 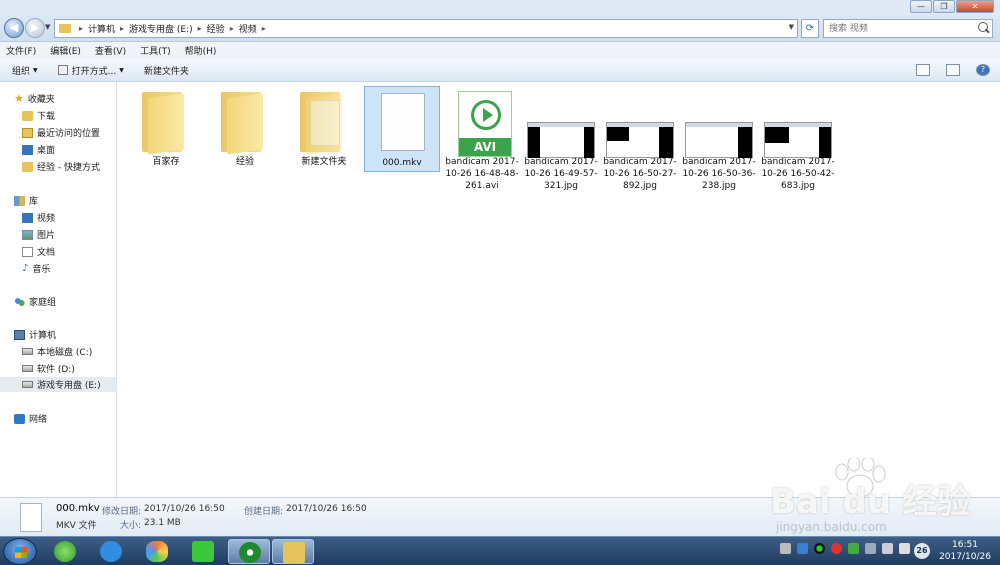 What do you see at coordinates (819, 548) in the screenshot?
I see `security-icon` at bounding box center [819, 548].